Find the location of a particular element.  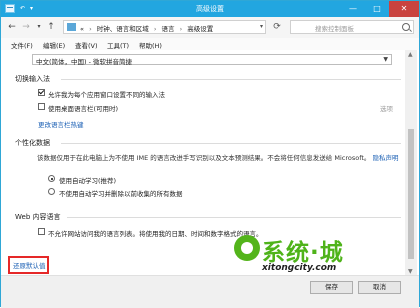

auto-learning-label: 使用自动学习(推荐) is located at coordinates (87, 180).